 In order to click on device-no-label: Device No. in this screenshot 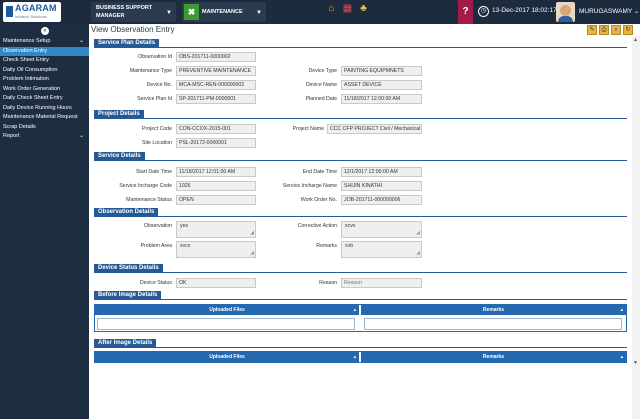, I will do `click(159, 85)`.